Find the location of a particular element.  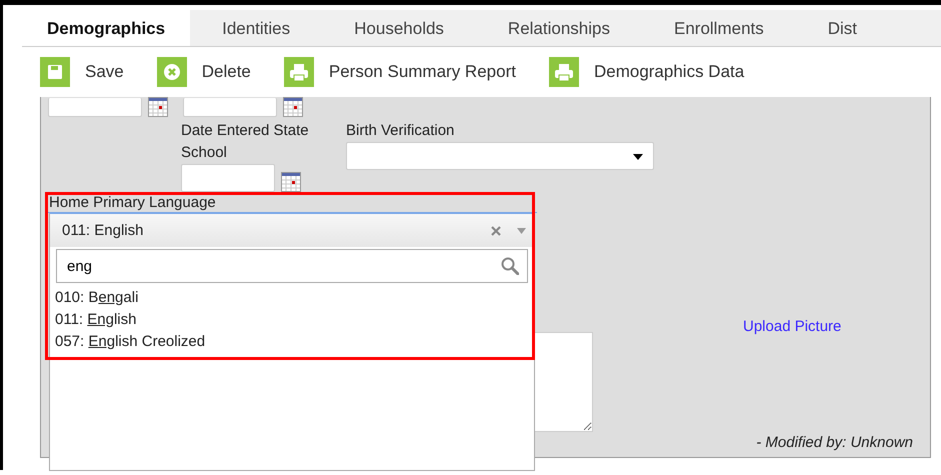

search-field: eng is located at coordinates (292, 266).